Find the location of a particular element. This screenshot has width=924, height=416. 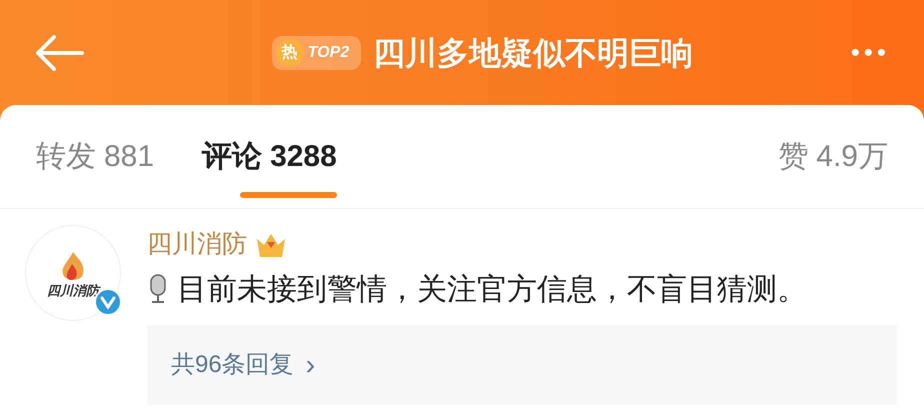

page-title: 四川多地疑似不明巨响 is located at coordinates (533, 53).